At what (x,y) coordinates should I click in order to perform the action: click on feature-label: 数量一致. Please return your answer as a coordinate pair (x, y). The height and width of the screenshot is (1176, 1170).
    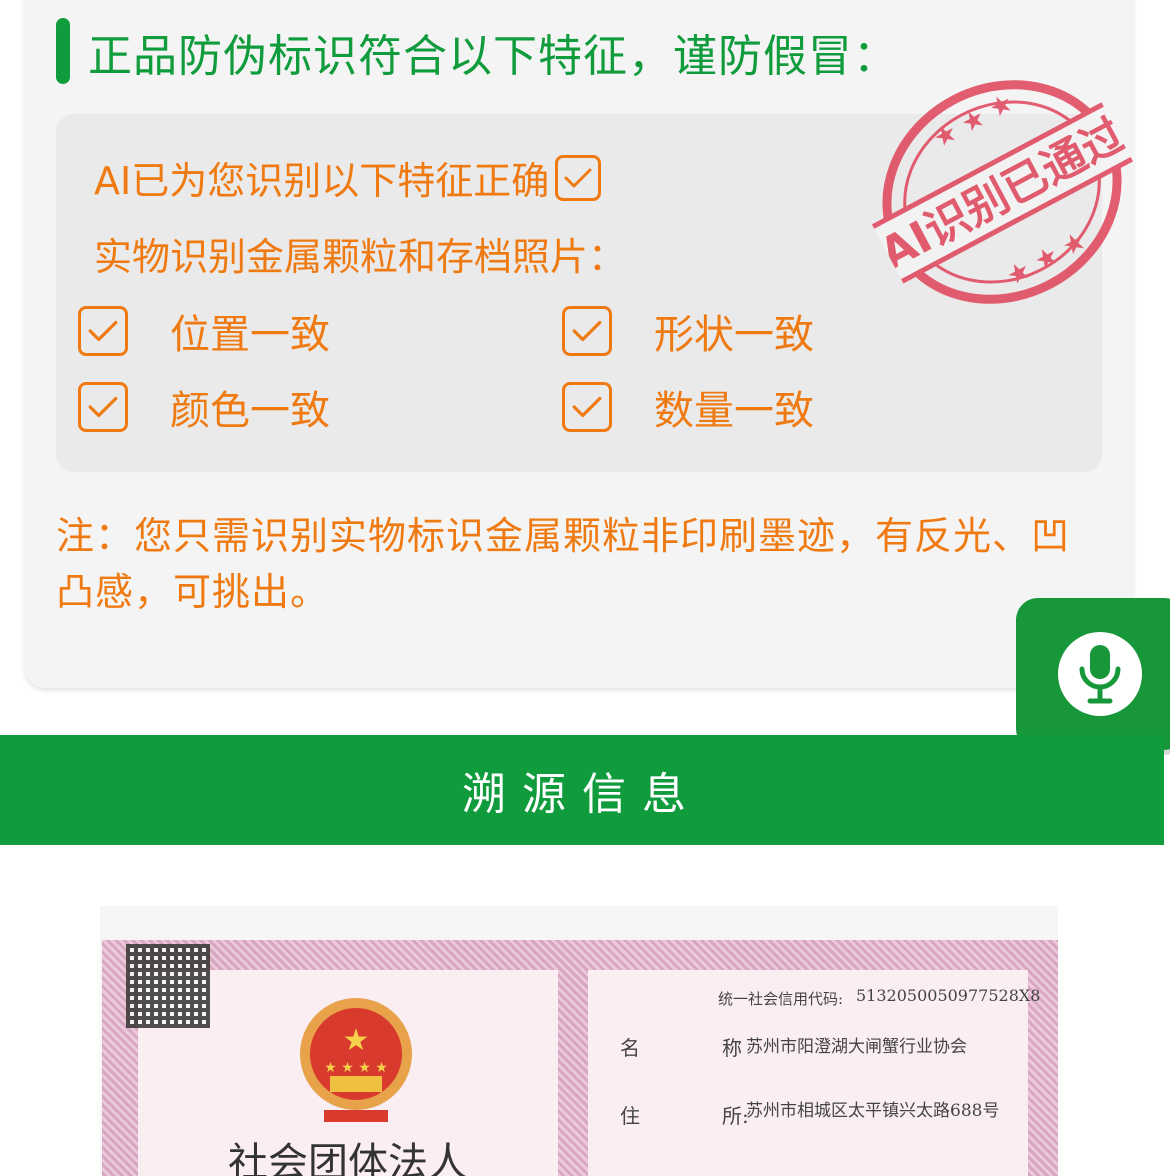
    Looking at the image, I should click on (734, 411).